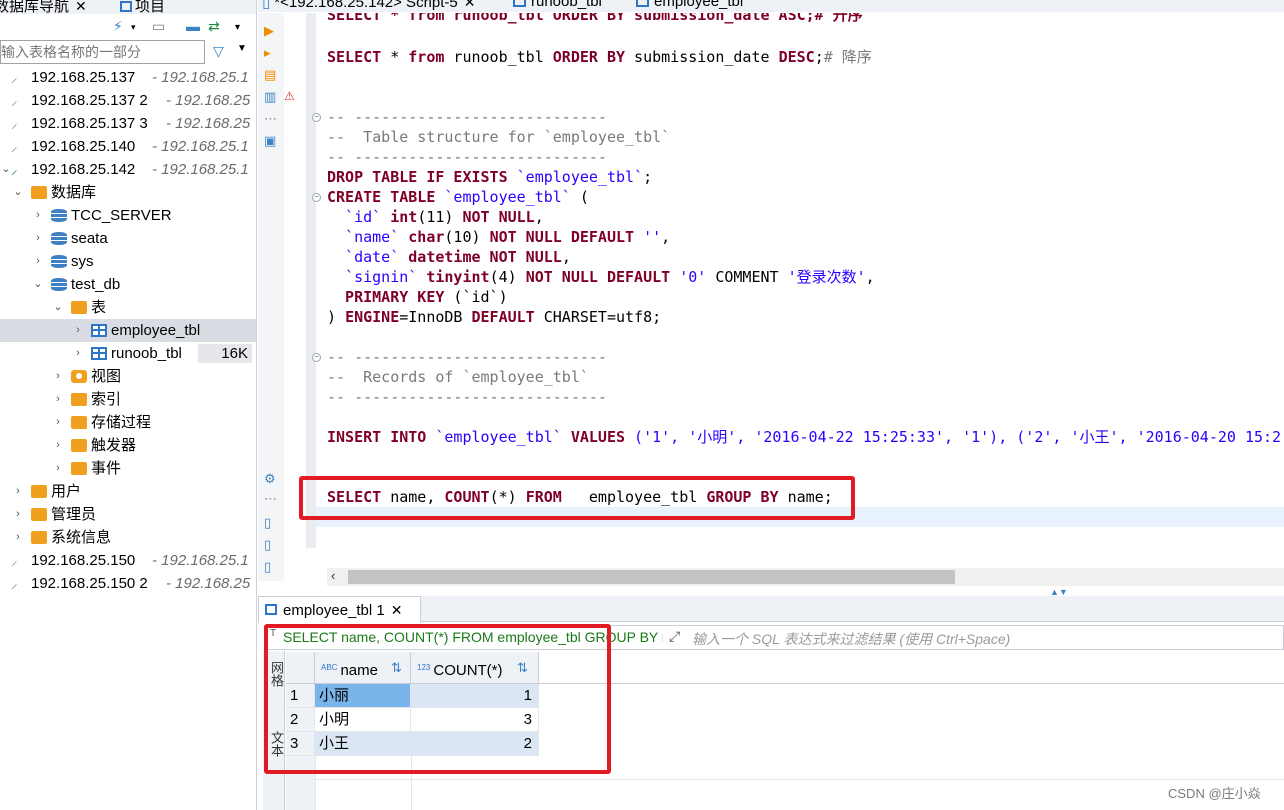 The height and width of the screenshot is (810, 1284). I want to click on tree-item-database: › TCC_SERVER, so click(128, 215).